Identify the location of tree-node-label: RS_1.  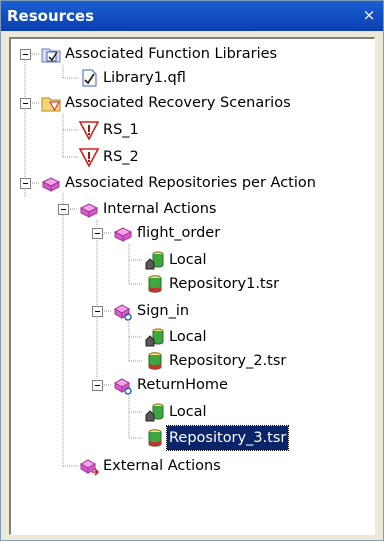
(121, 130).